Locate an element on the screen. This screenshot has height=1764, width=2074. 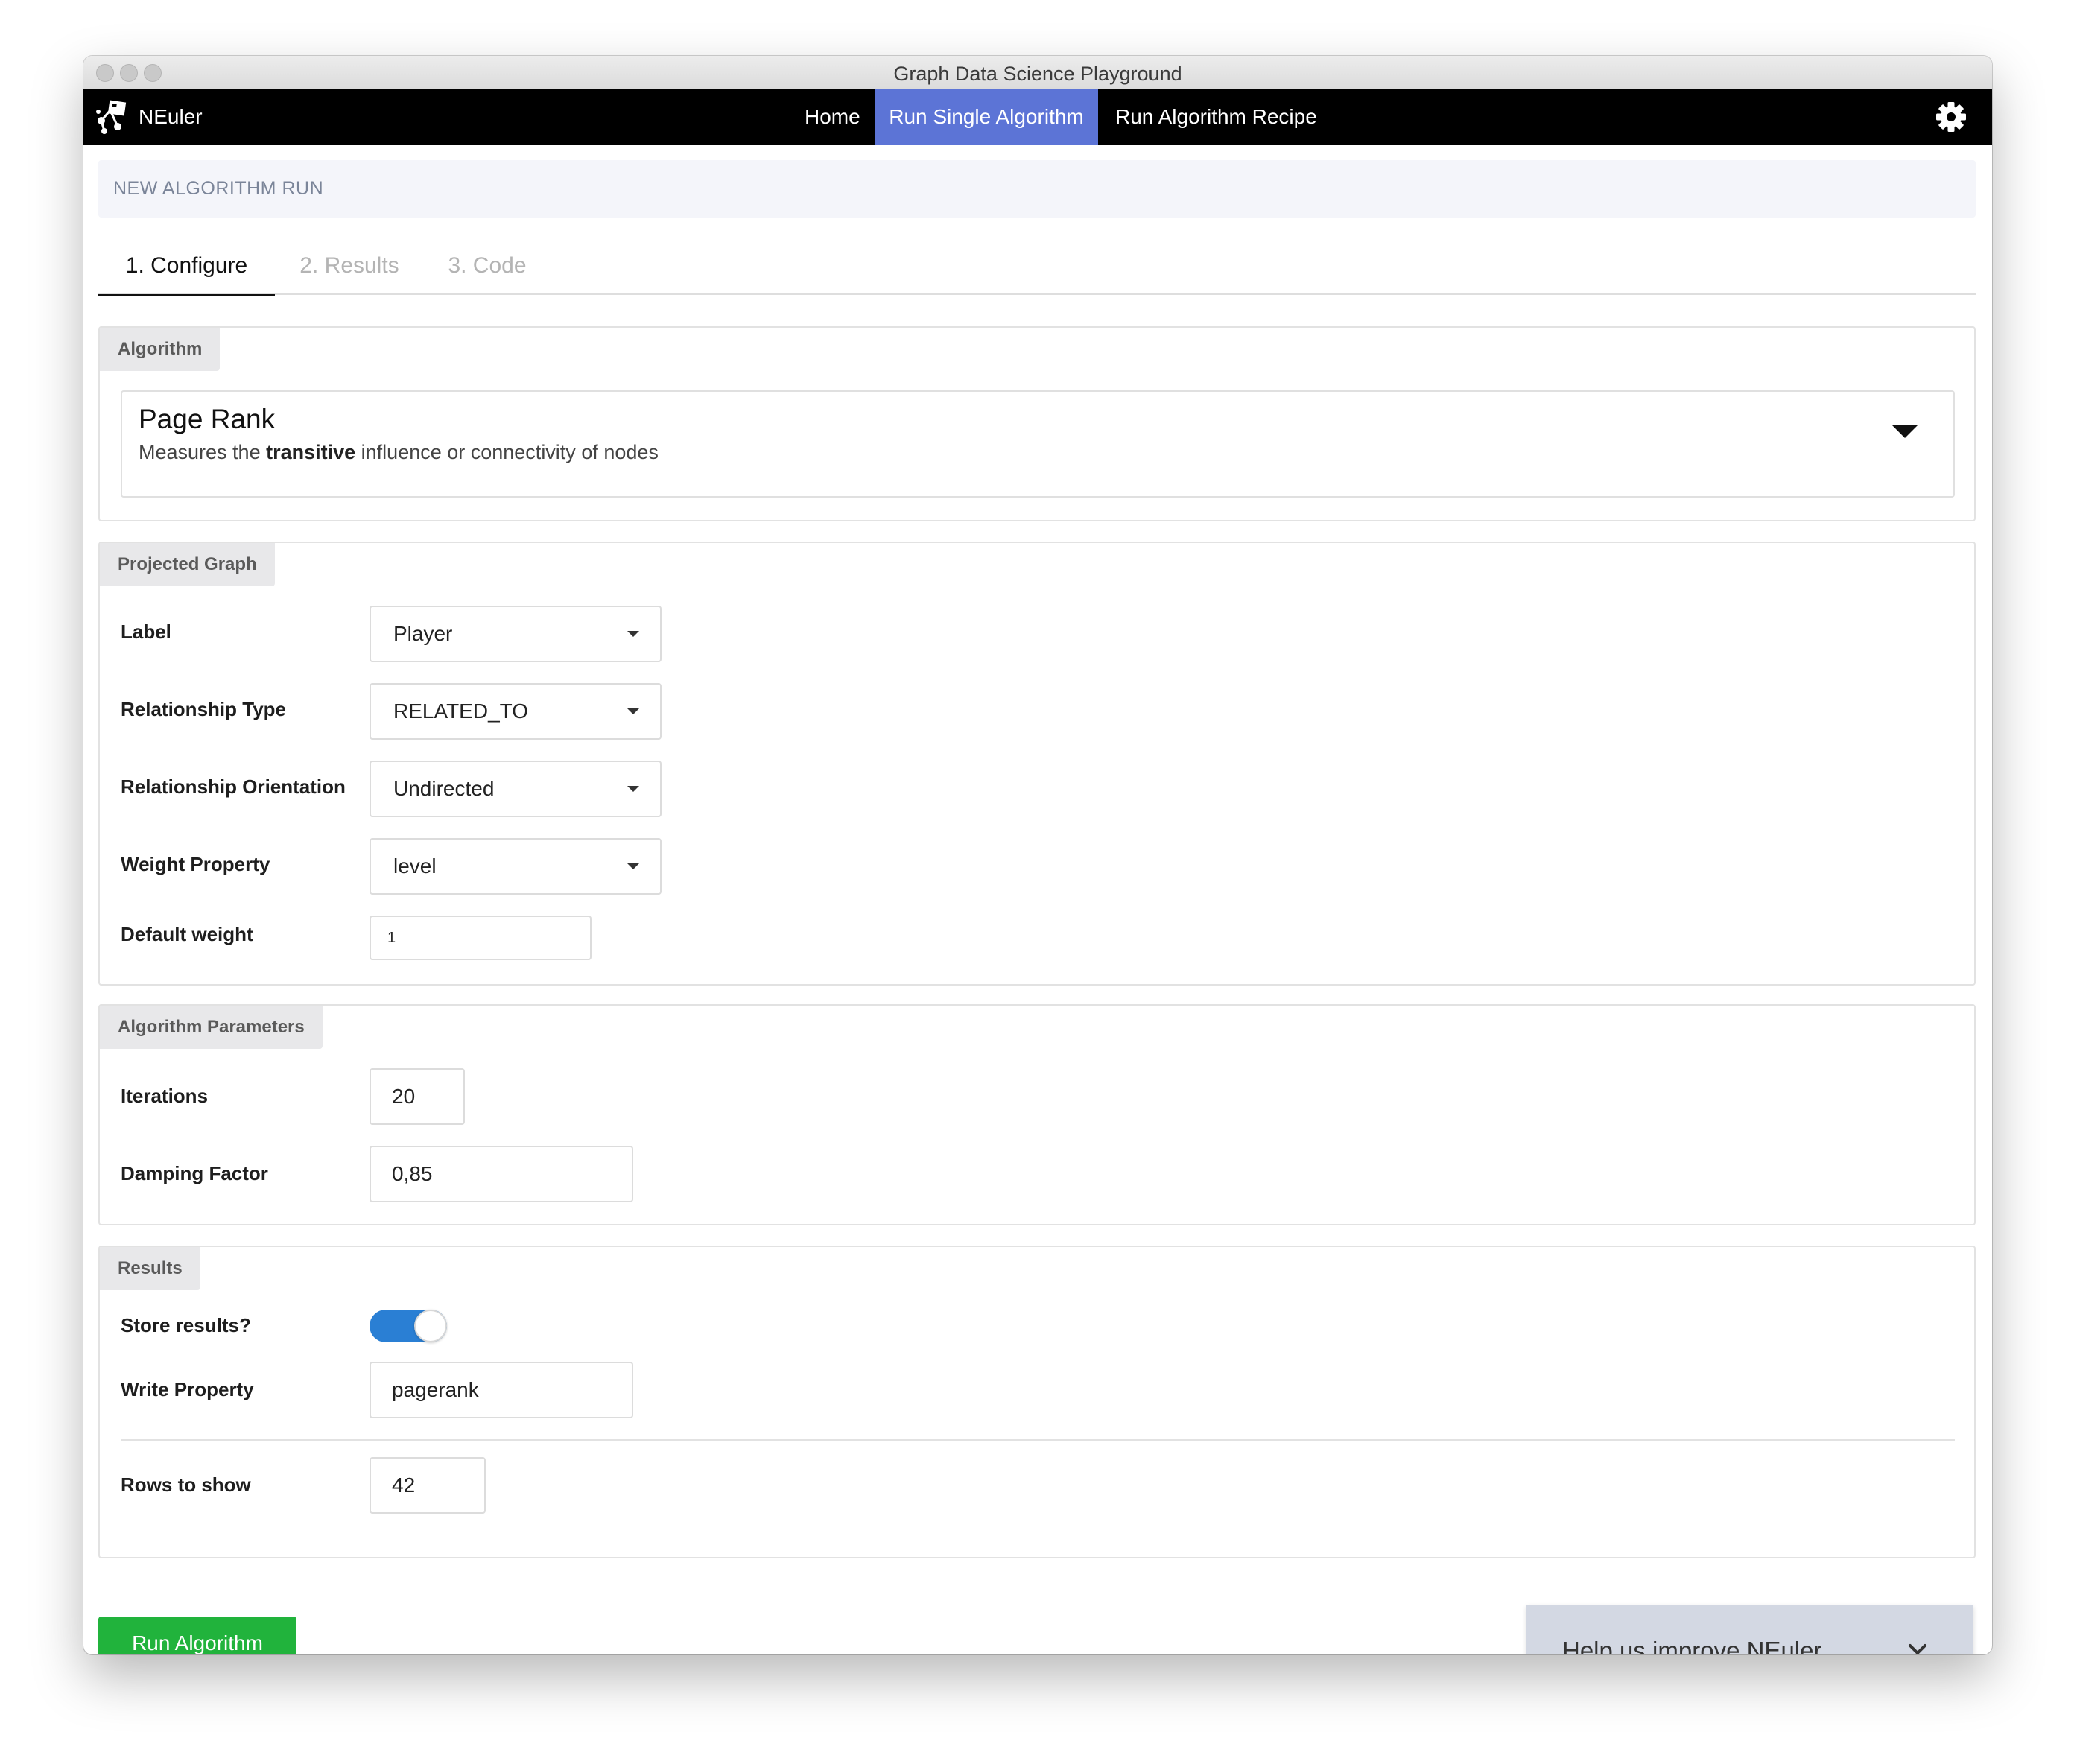
window-titlebar: Graph Data Science Playground is located at coordinates (1037, 73).